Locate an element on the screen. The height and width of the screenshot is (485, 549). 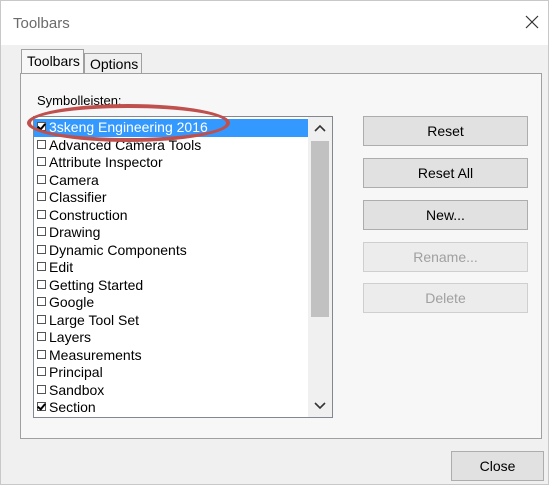
list-item: Edit is located at coordinates (171, 268).